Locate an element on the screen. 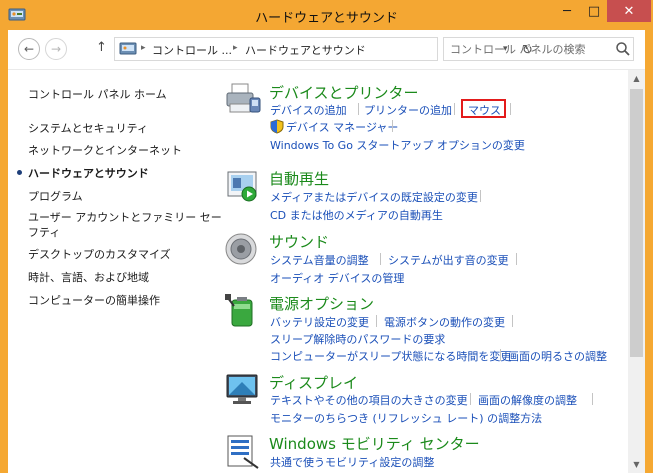  sidebar-item-system-security: システムとセキュリティ is located at coordinates (88, 128).